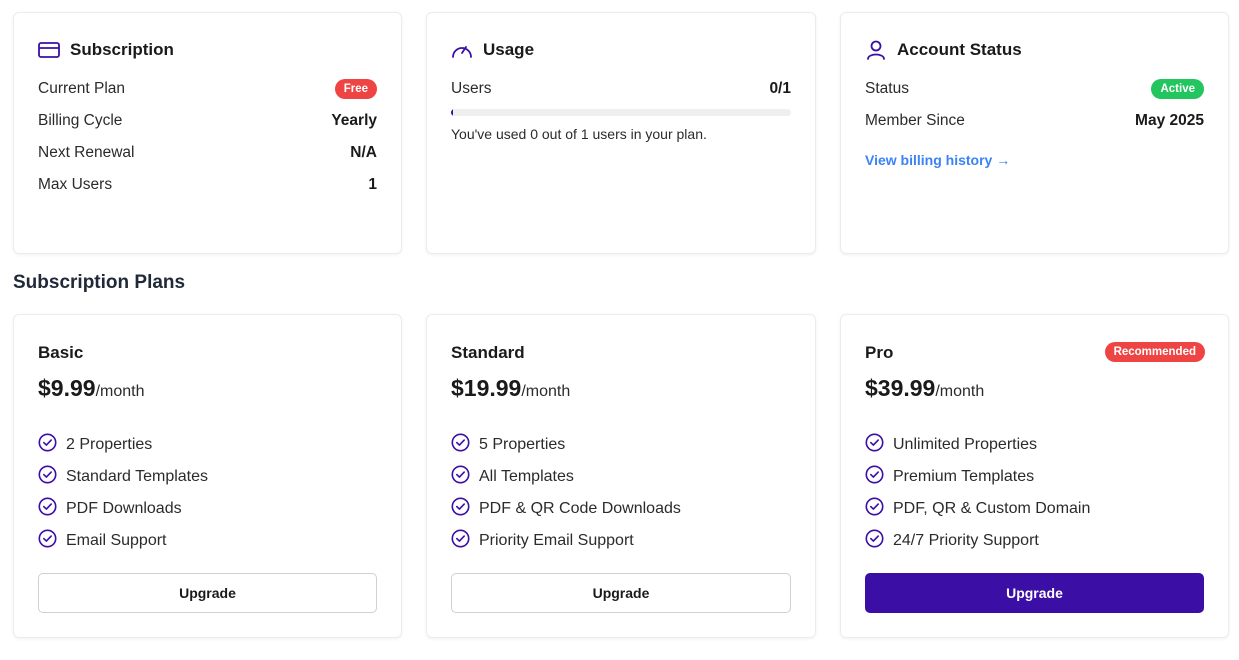 The width and height of the screenshot is (1239, 660). Describe the element at coordinates (1177, 89) in the screenshot. I see `active-status-badge: Active` at that location.